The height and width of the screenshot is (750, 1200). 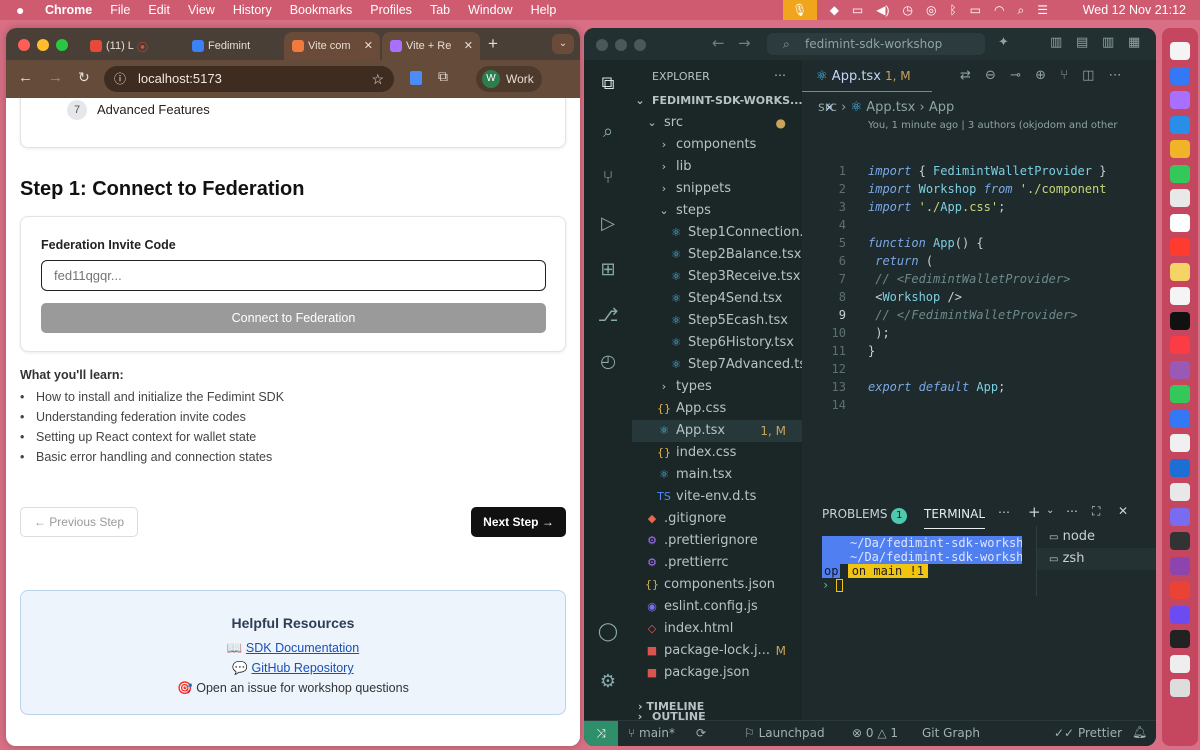 What do you see at coordinates (1004, 512) in the screenshot?
I see `more-views-icon: ⋯` at bounding box center [1004, 512].